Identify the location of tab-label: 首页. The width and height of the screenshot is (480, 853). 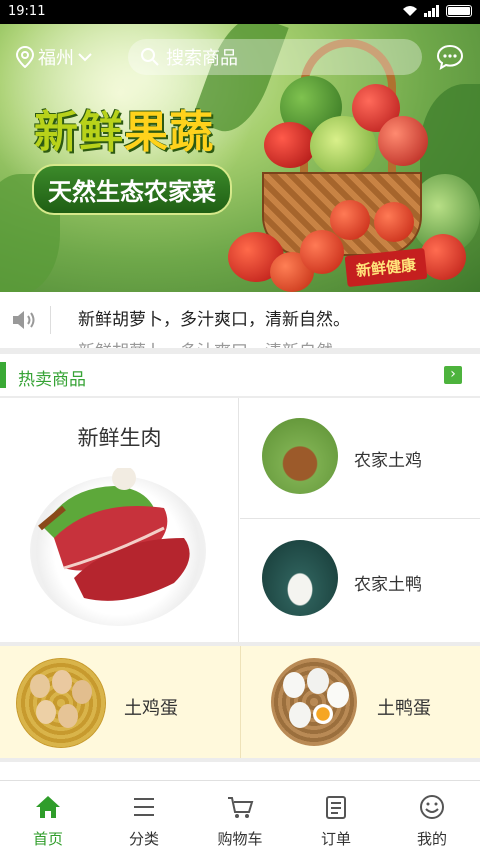
(47, 839).